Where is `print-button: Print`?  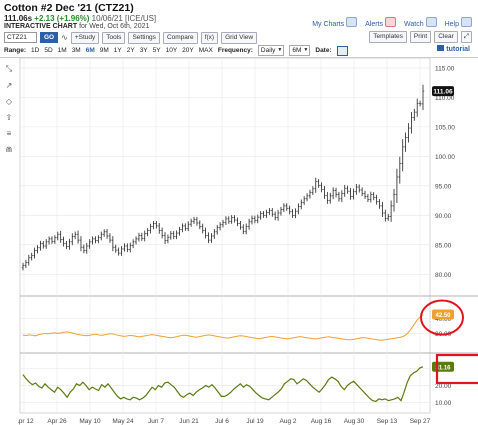
print-button: Print is located at coordinates (420, 37).